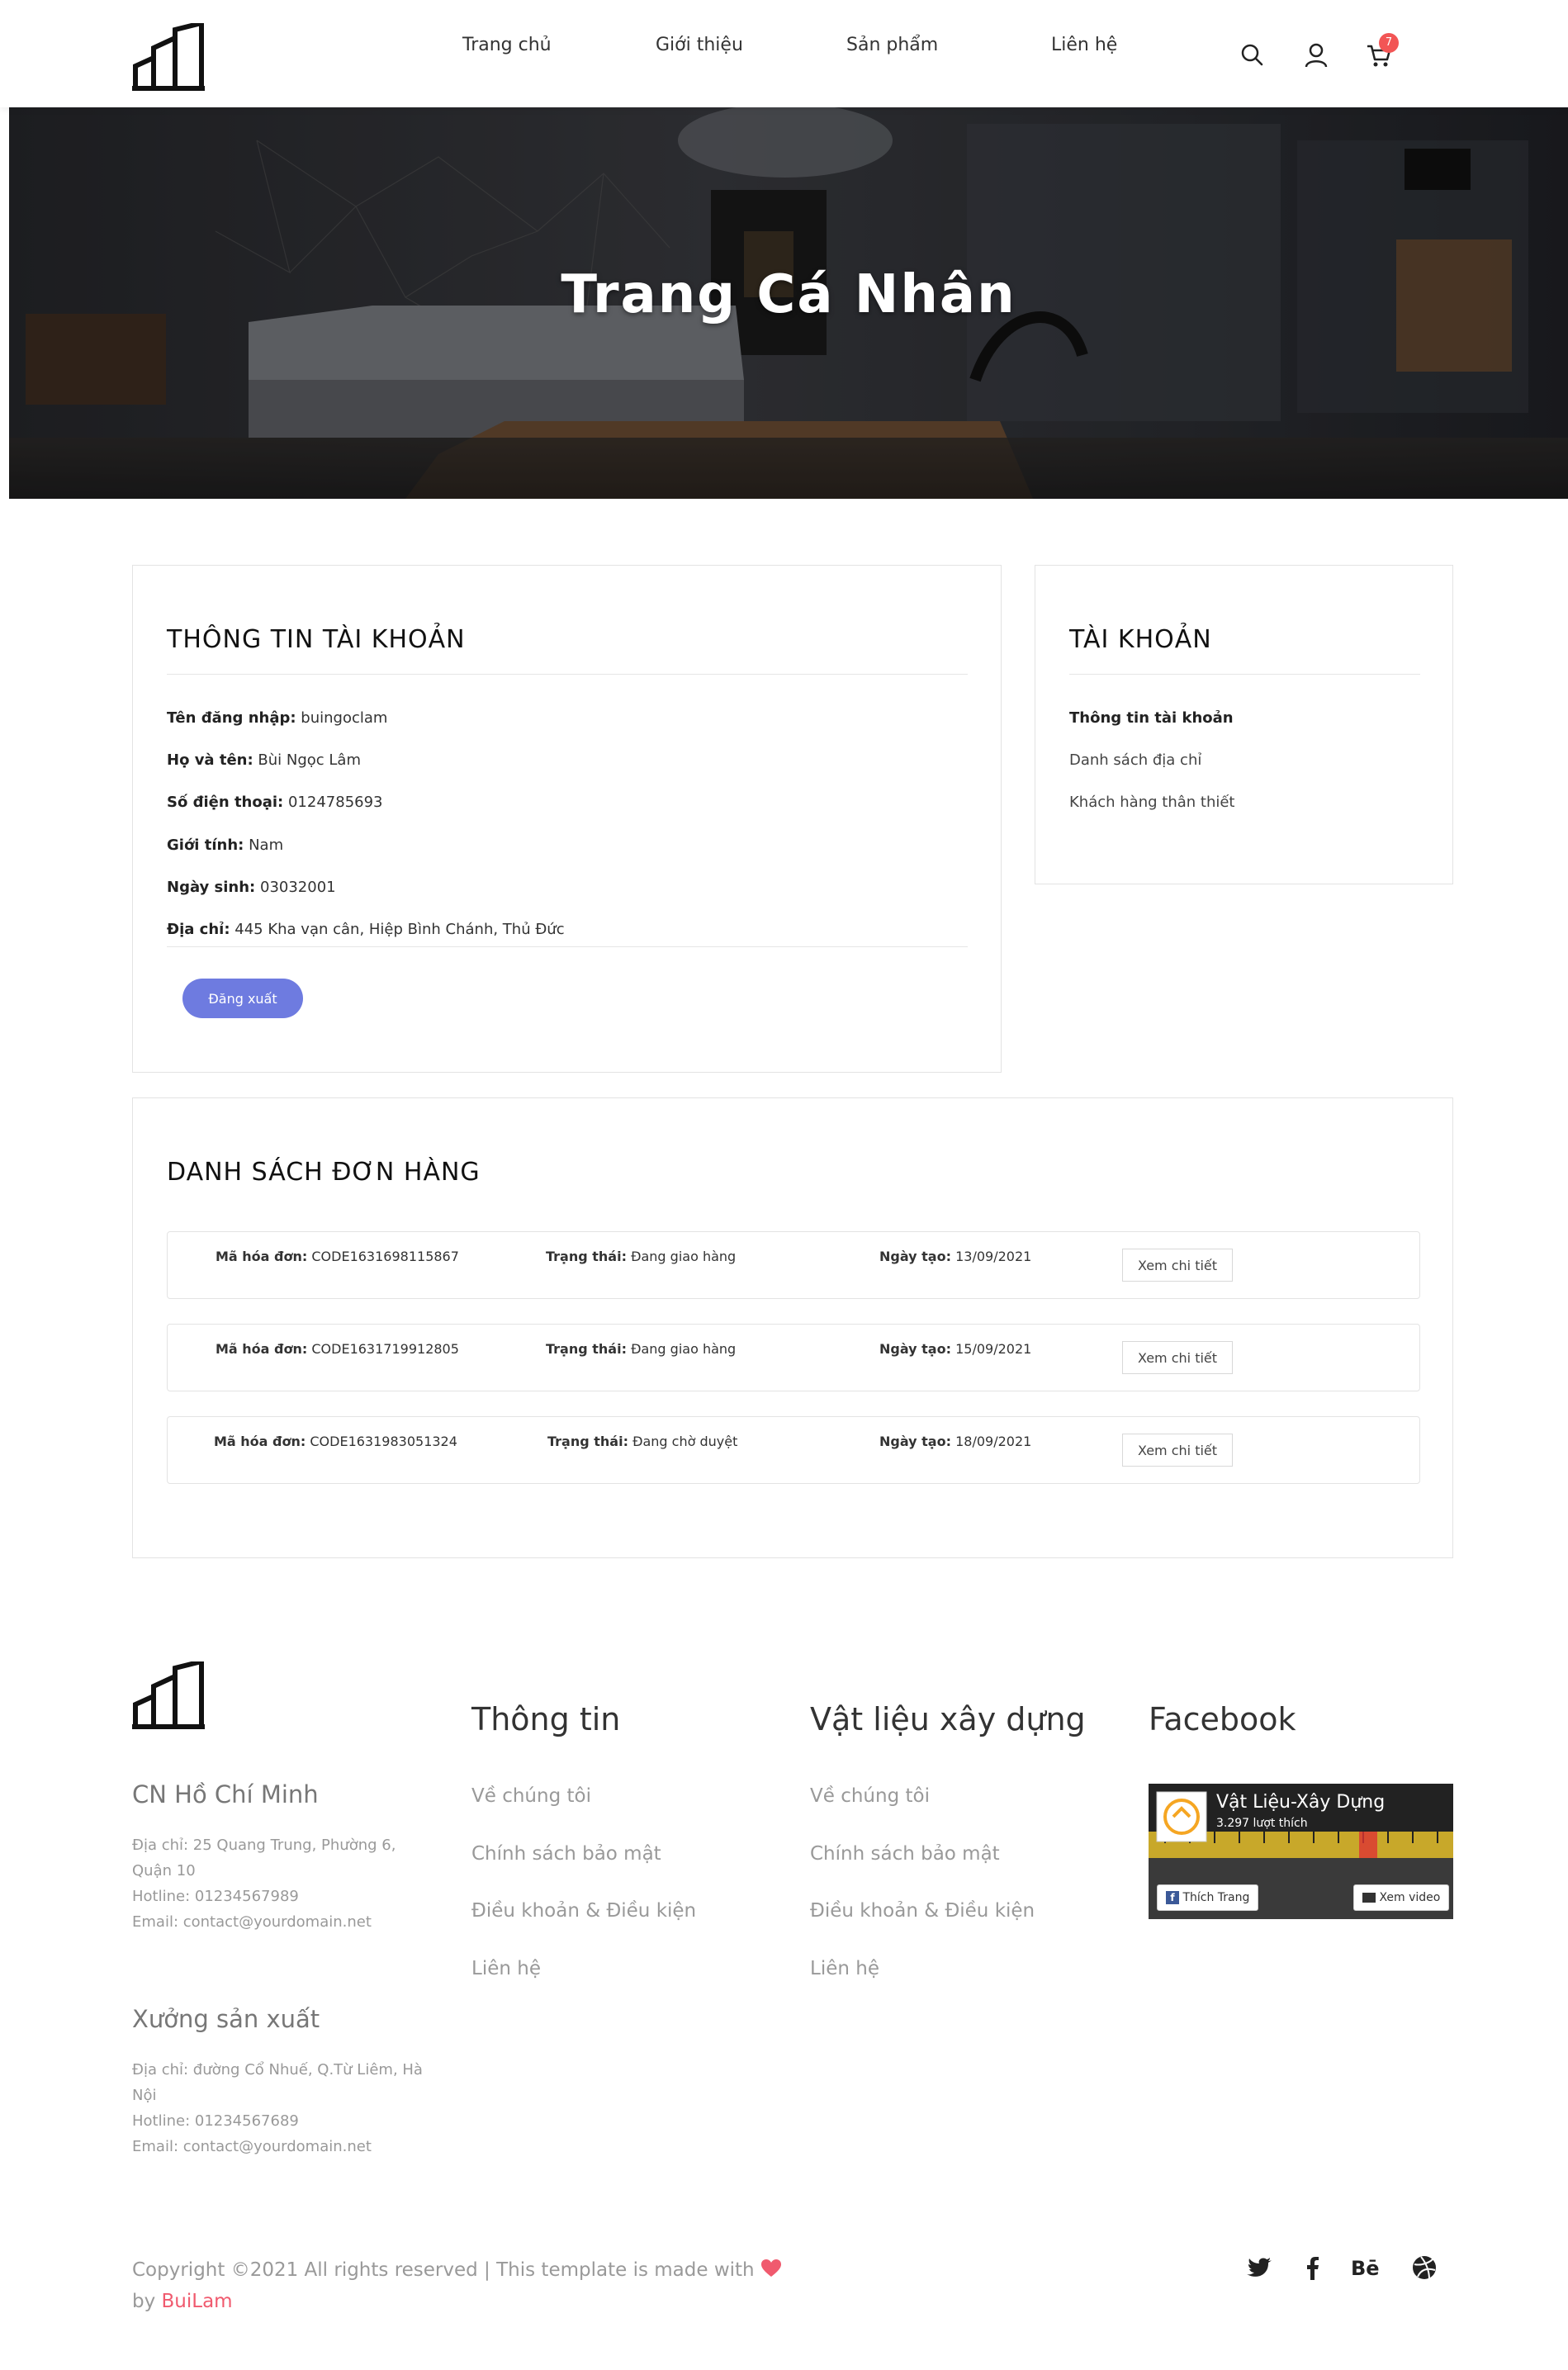 This screenshot has height=2370, width=1568. What do you see at coordinates (770, 2268) in the screenshot?
I see `heart-icon` at bounding box center [770, 2268].